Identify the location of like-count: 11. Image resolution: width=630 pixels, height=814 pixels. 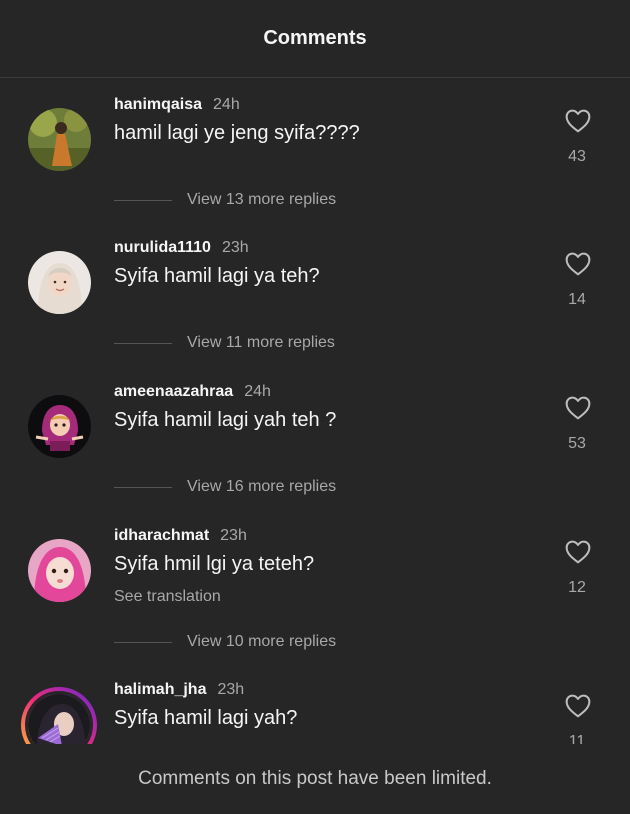
(577, 738).